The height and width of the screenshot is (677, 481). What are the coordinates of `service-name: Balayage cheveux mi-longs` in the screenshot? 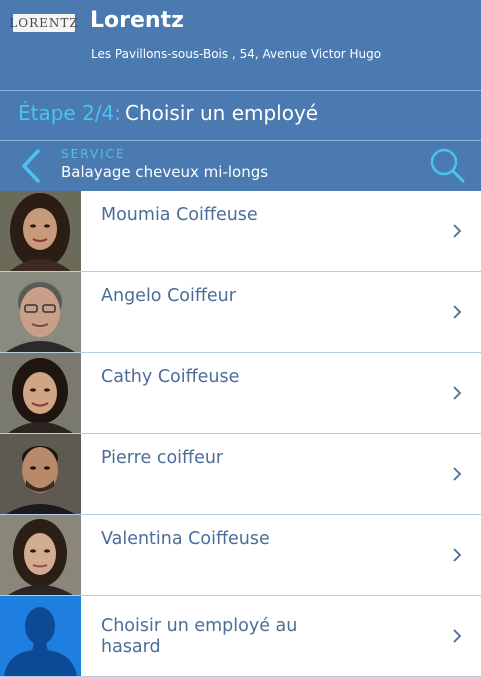 It's located at (165, 172).